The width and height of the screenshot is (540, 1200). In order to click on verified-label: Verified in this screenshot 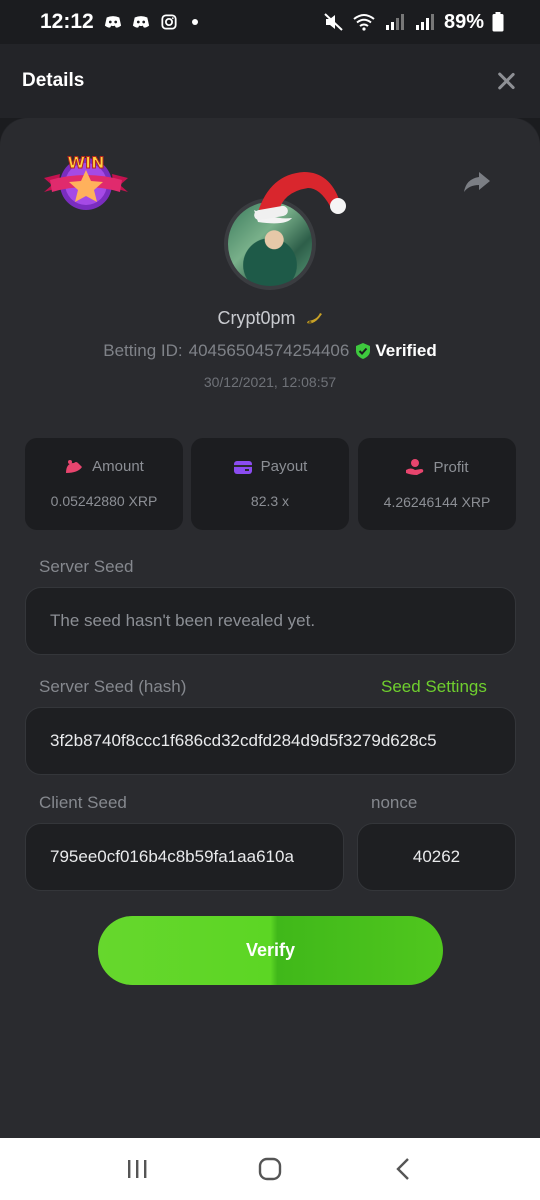, I will do `click(406, 350)`.